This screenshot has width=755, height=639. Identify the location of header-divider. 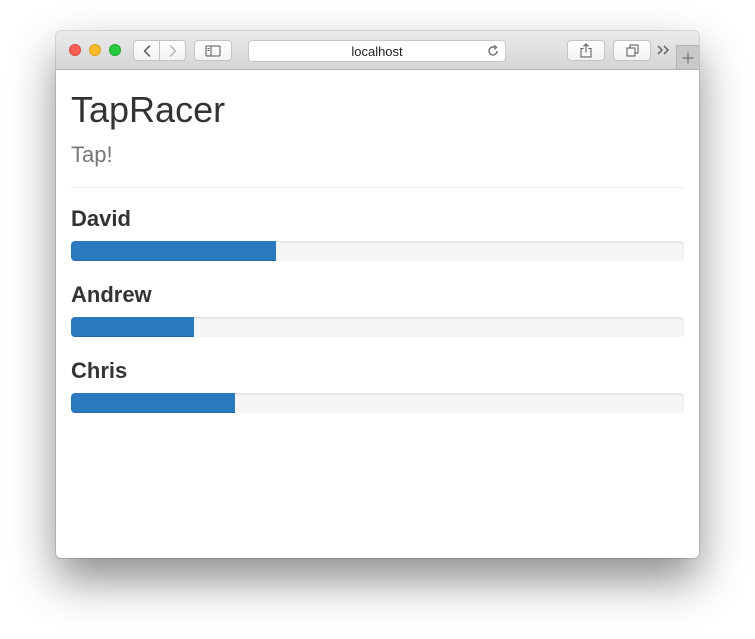
(377, 187).